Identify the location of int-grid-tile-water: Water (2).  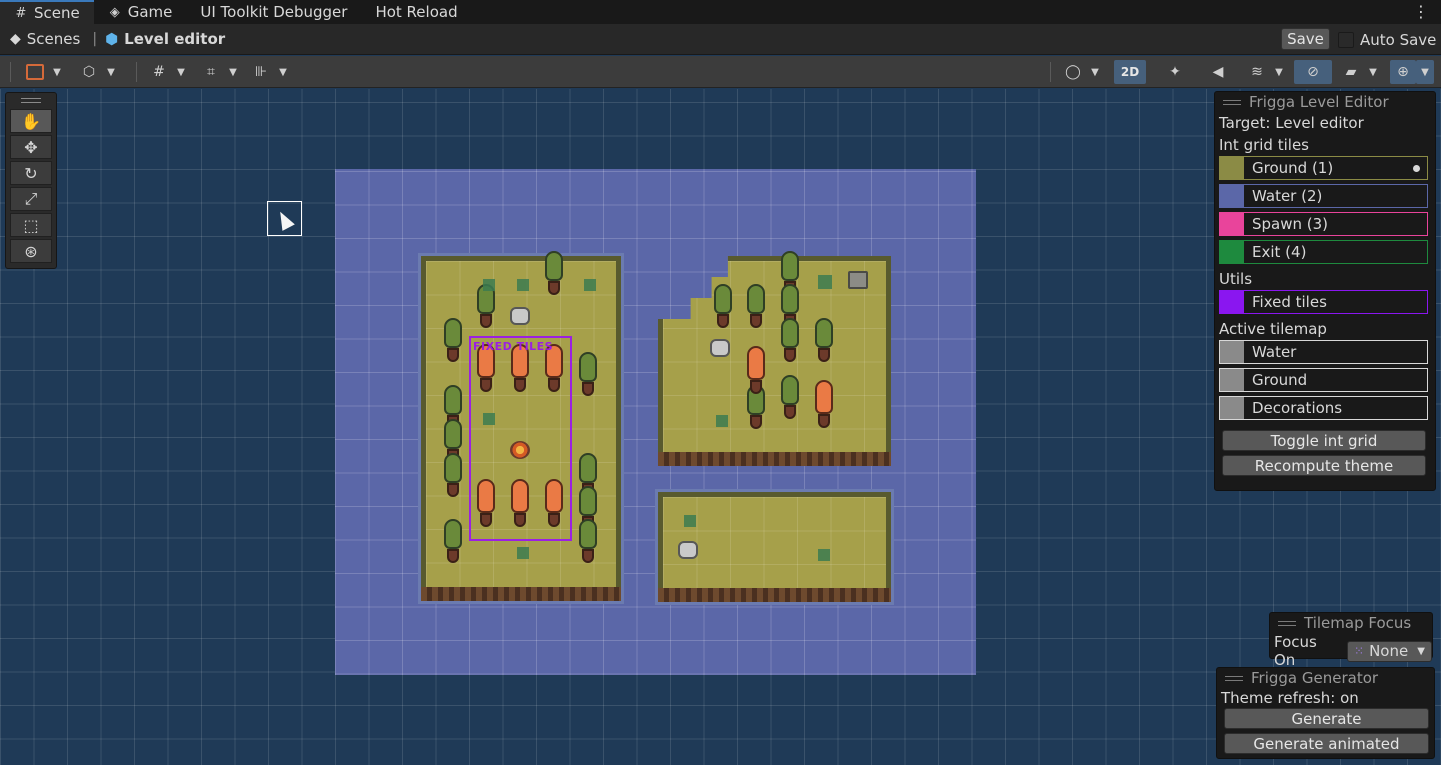
(1323, 196).